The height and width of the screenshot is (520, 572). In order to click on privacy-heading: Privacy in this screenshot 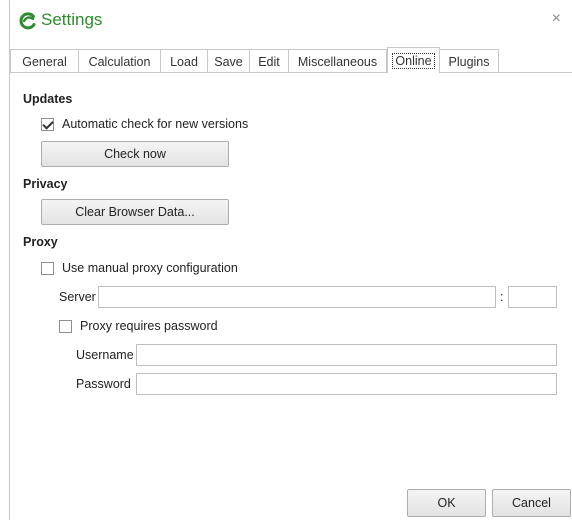, I will do `click(45, 184)`.